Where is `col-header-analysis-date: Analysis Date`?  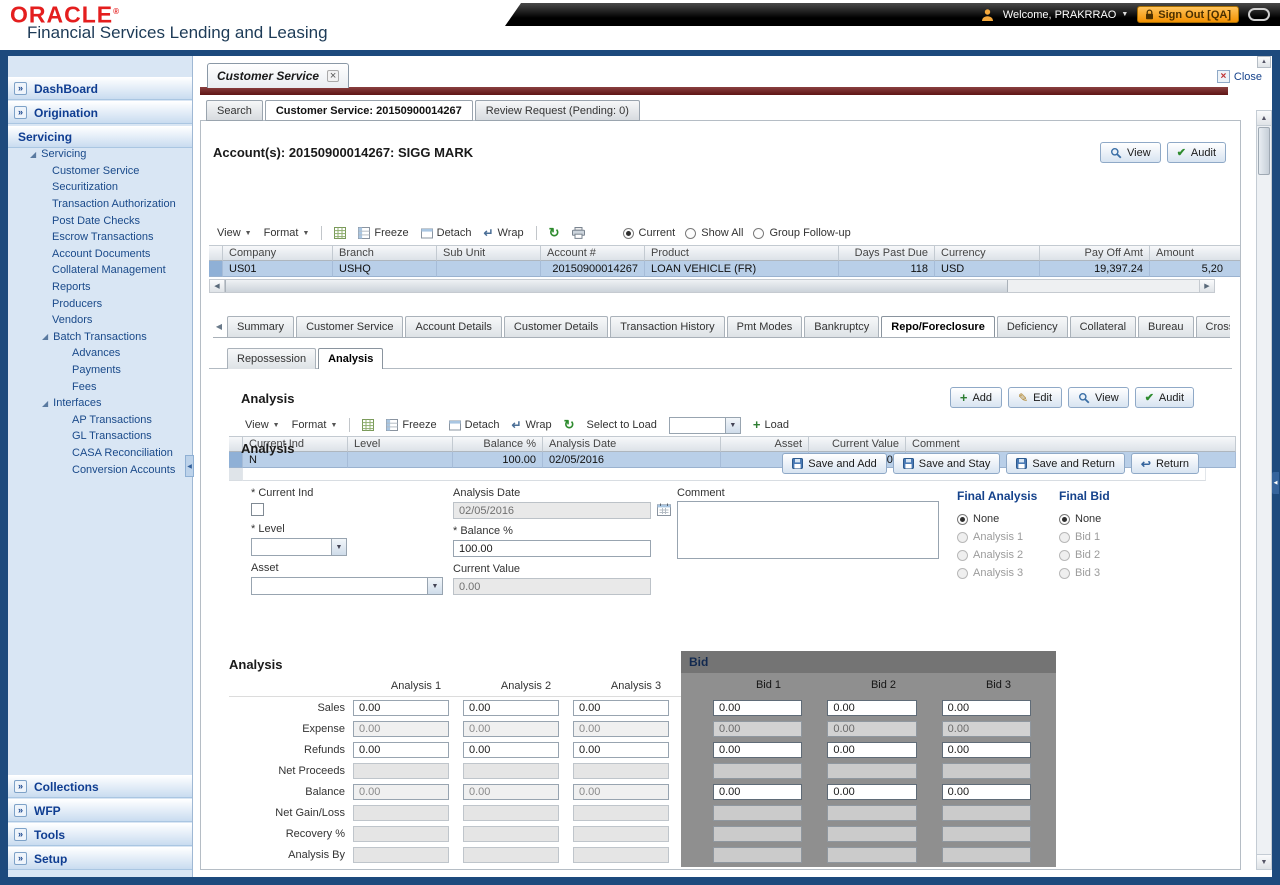
col-header-analysis-date: Analysis Date is located at coordinates (632, 444).